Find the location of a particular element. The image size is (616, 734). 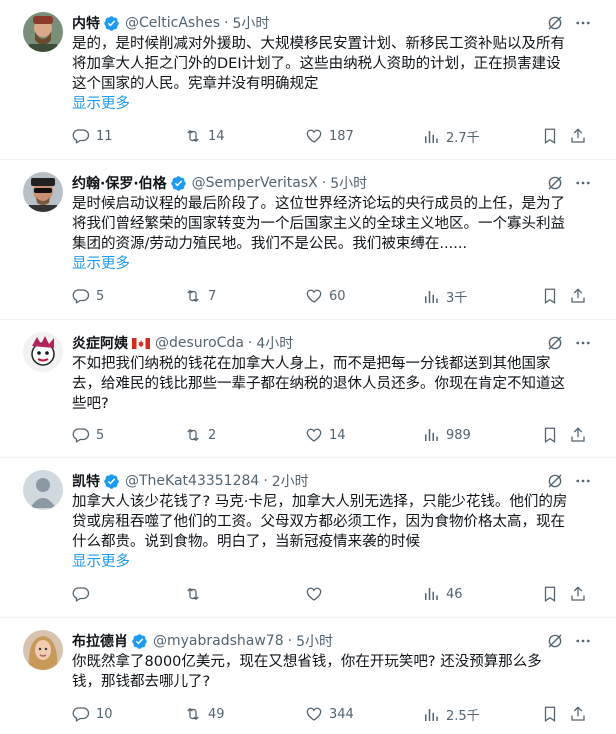

like-button: 60 is located at coordinates (325, 296).